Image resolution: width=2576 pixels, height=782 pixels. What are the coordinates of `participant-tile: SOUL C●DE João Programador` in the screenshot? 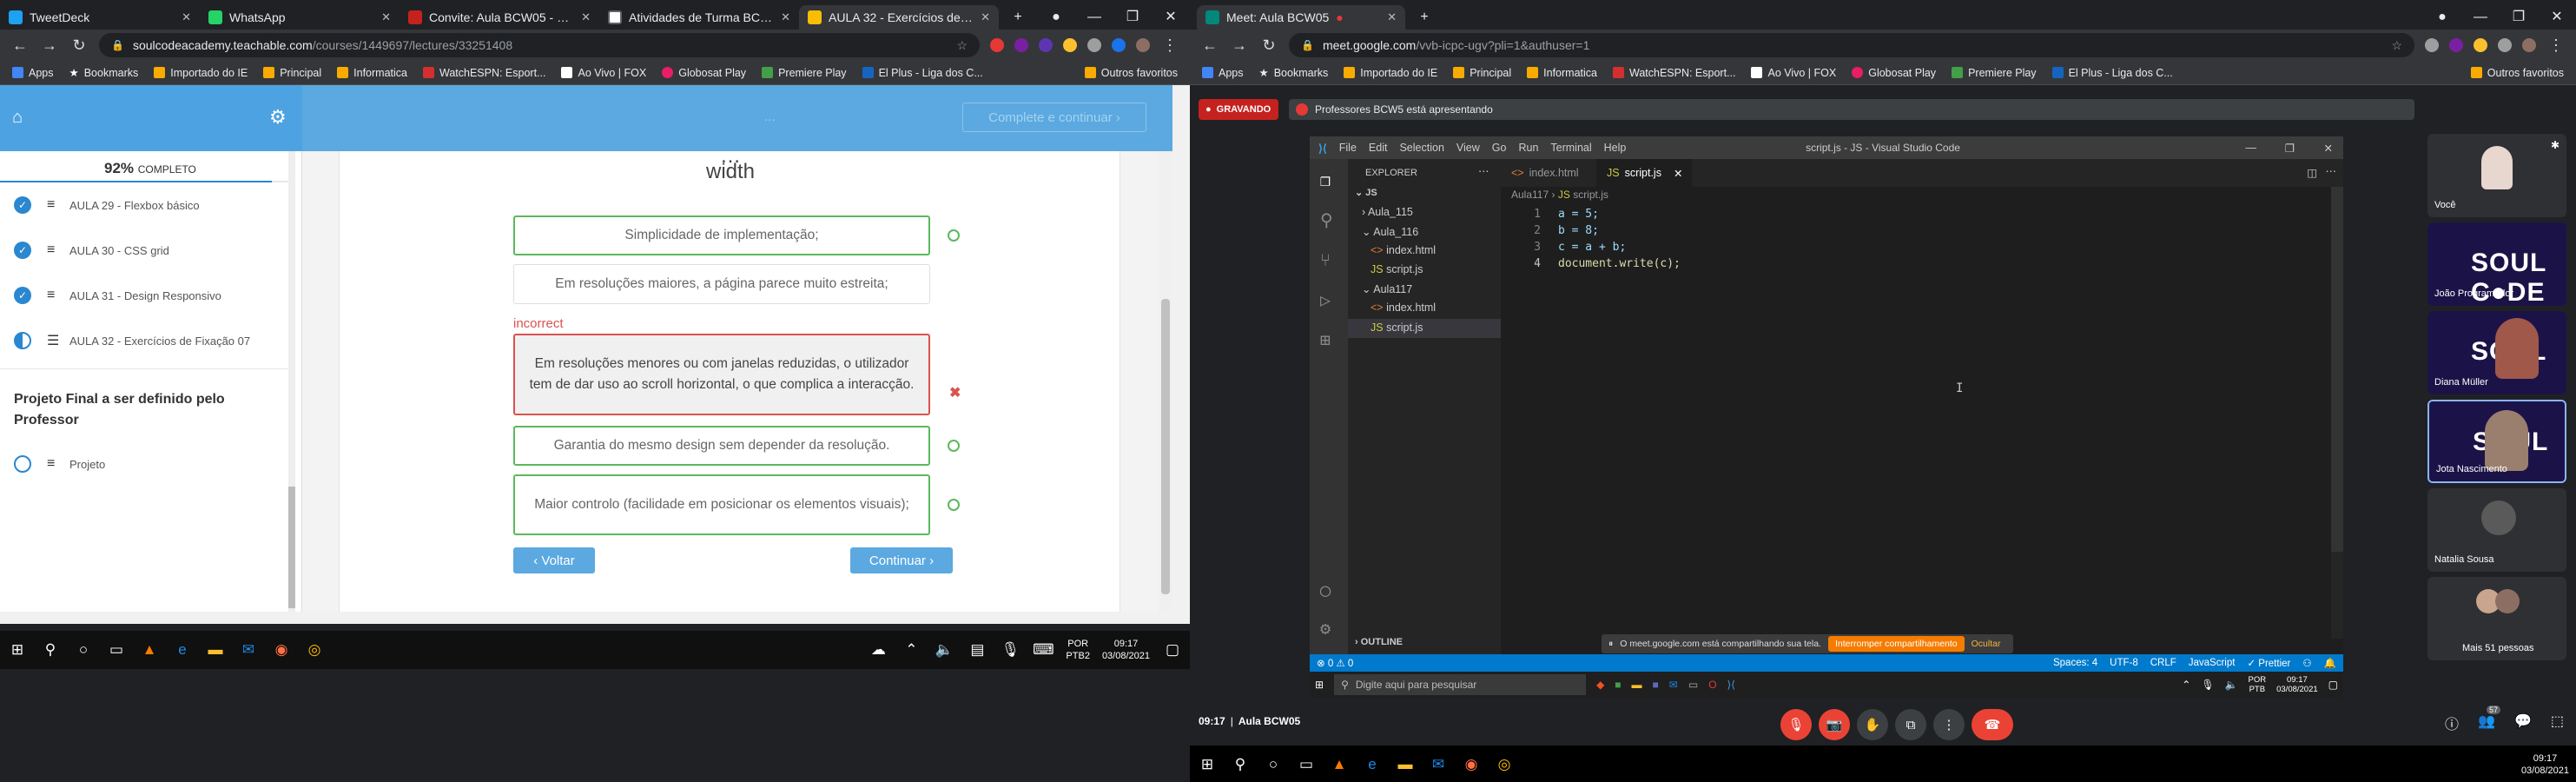 It's located at (2496, 264).